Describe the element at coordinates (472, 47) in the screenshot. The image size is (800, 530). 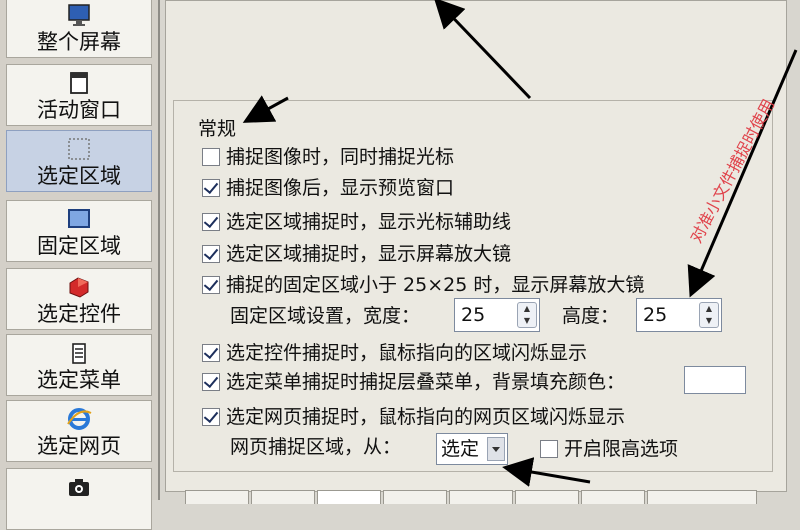
I see `panel-upper-area` at that location.